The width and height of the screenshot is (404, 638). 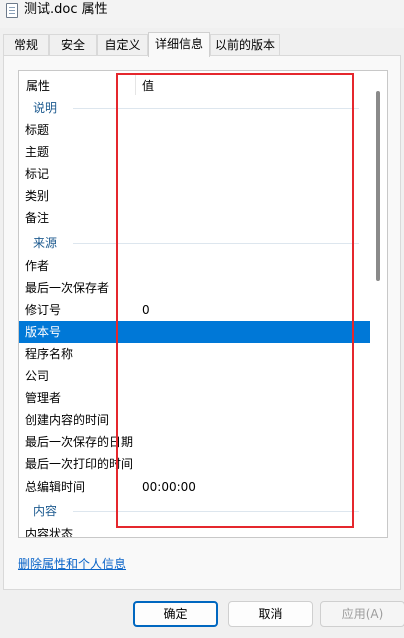 I want to click on list-item: 作者, so click(x=195, y=266).